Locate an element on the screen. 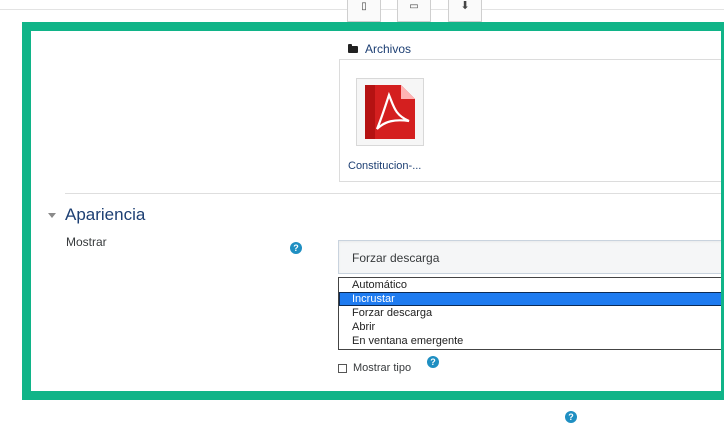 The height and width of the screenshot is (423, 724). create-folder-button: ▭ is located at coordinates (414, 11).